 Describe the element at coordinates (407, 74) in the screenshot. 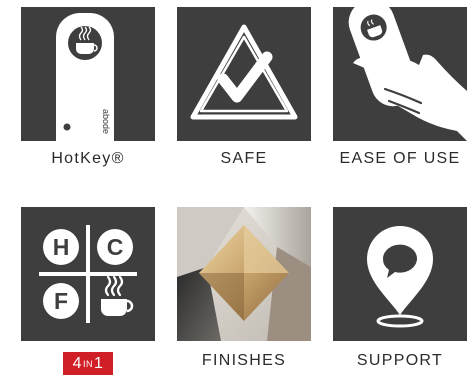

I see `hand-with-tag-icon` at that location.